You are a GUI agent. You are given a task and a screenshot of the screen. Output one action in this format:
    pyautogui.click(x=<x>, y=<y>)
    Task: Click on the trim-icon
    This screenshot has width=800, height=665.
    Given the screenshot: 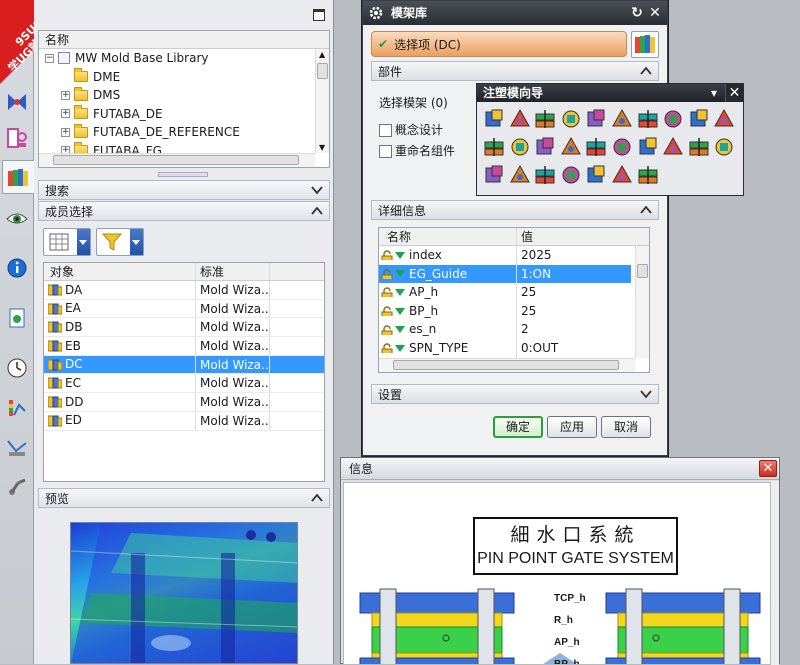 What is the action you would take?
    pyautogui.click(x=650, y=150)
    